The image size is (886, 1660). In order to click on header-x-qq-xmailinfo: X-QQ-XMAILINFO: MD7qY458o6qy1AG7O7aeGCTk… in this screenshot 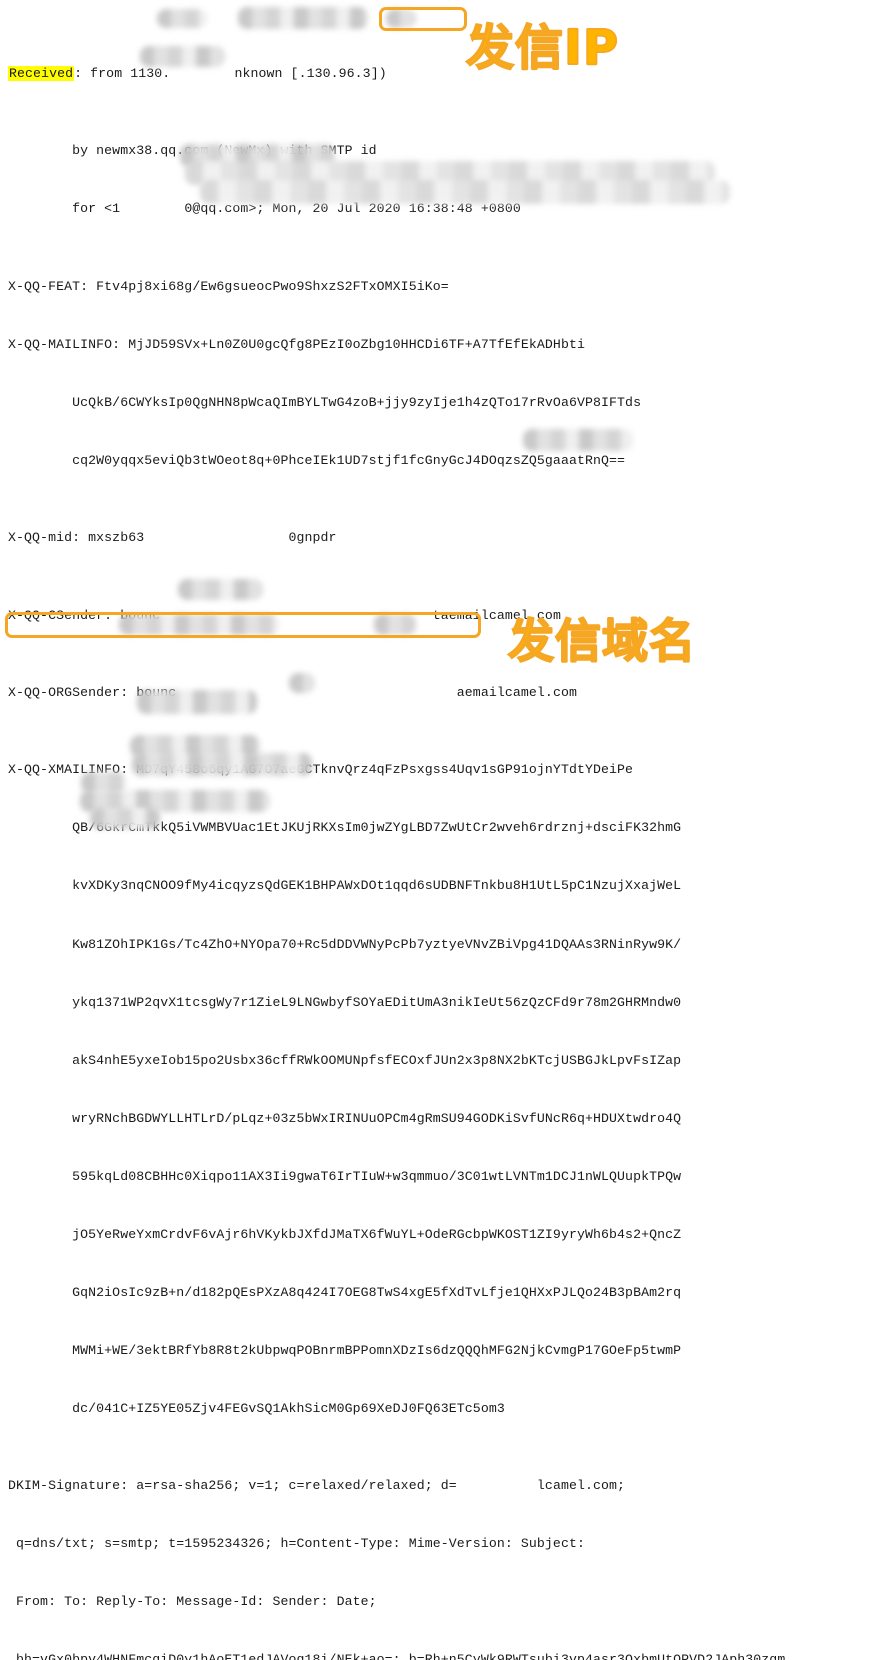, I will do `click(321, 770)`.